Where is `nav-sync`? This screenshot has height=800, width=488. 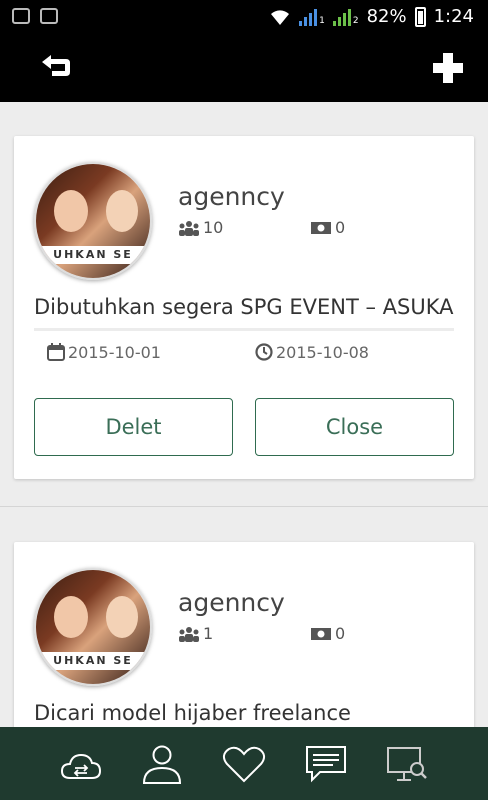
nav-sync is located at coordinates (81, 764).